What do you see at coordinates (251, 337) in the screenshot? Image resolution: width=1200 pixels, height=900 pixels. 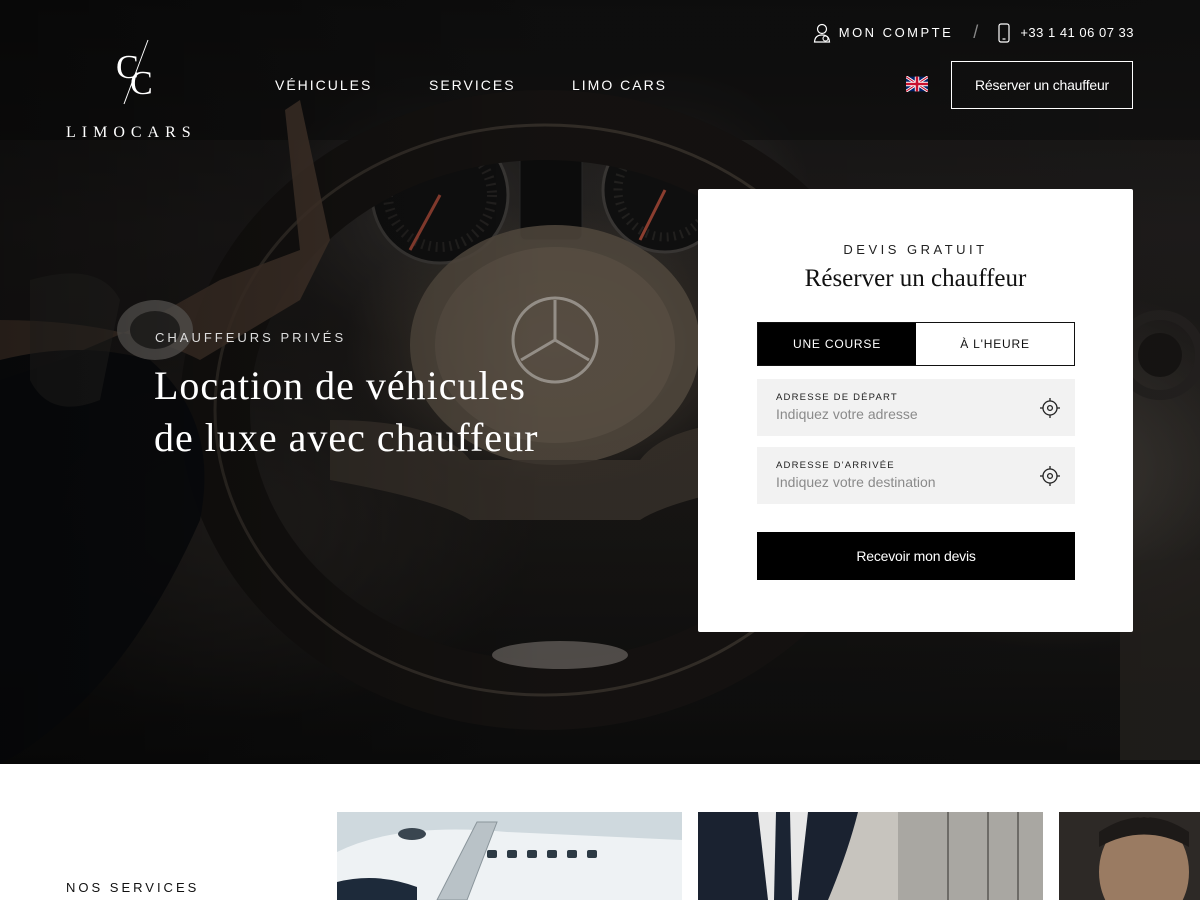 I see `hero-eyebrow: CHAUFFEURS PRIVÉS` at bounding box center [251, 337].